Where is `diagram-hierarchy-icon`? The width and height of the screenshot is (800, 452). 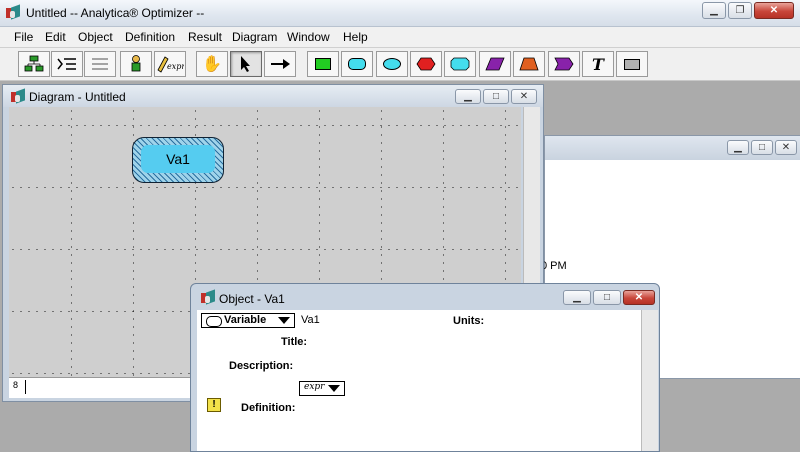 diagram-hierarchy-icon is located at coordinates (34, 63).